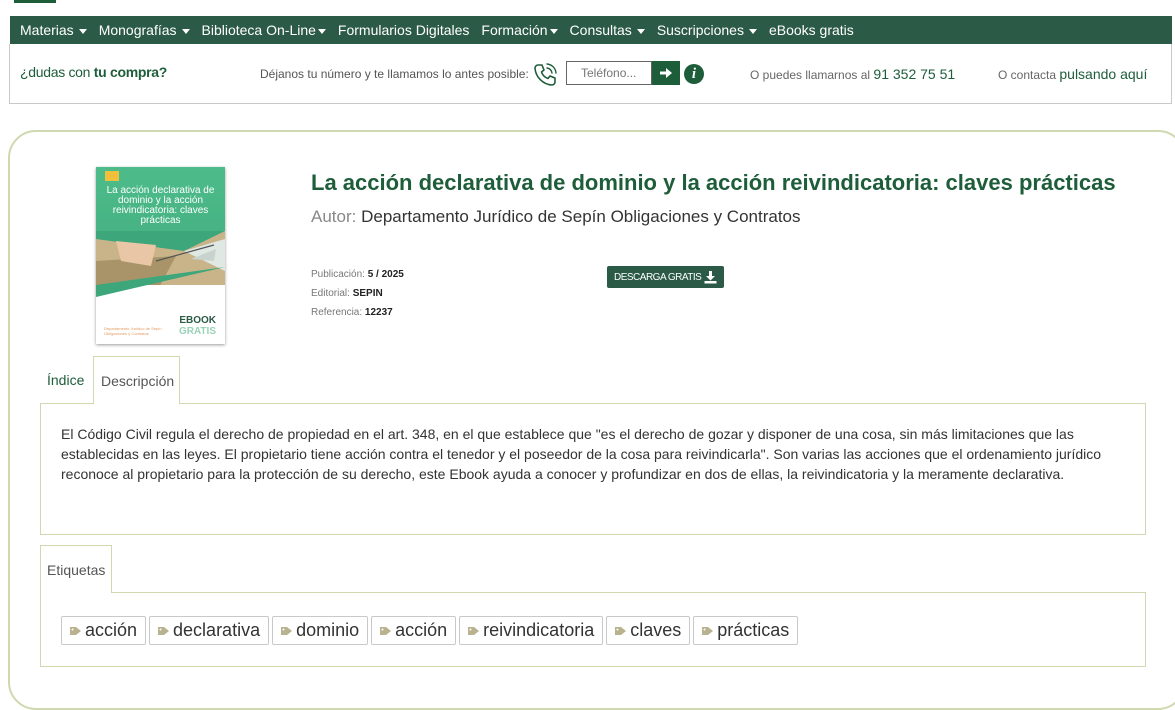  Describe the element at coordinates (136, 380) in the screenshot. I see `tab-descripcion: Descripción` at that location.